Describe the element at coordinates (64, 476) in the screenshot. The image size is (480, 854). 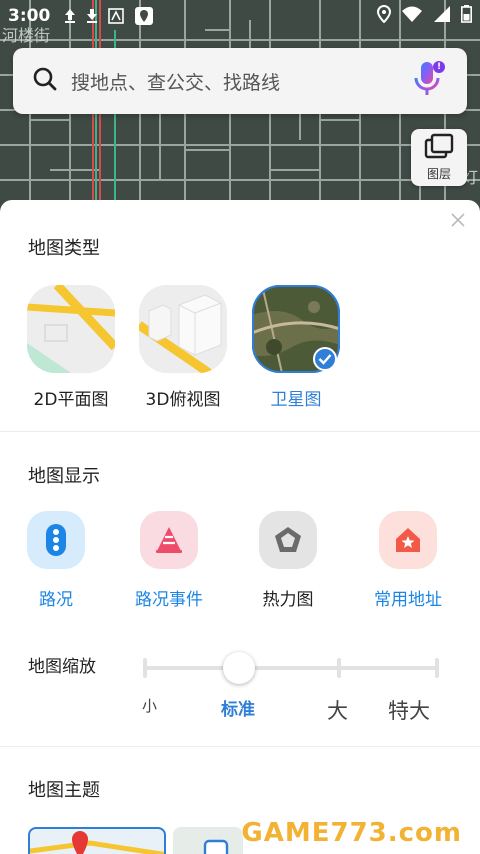
I see `map-display-title: 地图显示` at that location.